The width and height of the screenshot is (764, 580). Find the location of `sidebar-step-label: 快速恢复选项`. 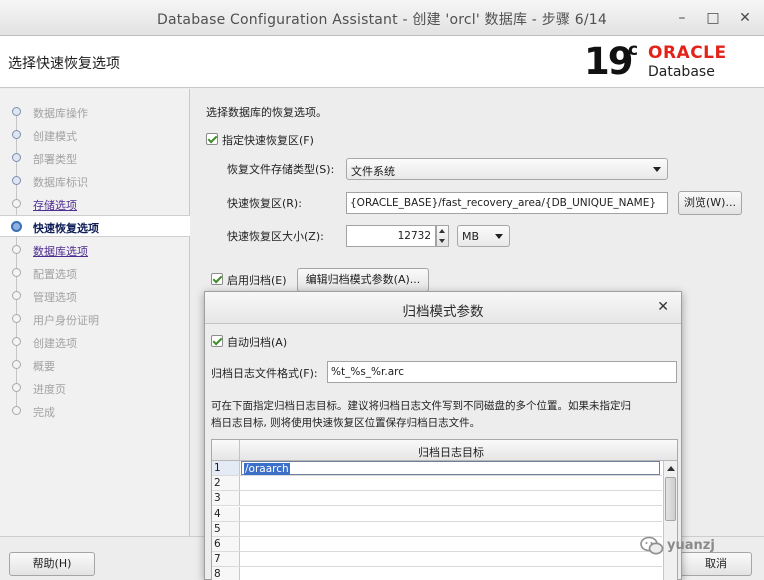

sidebar-step-label: 快速恢复选项 is located at coordinates (66, 228).